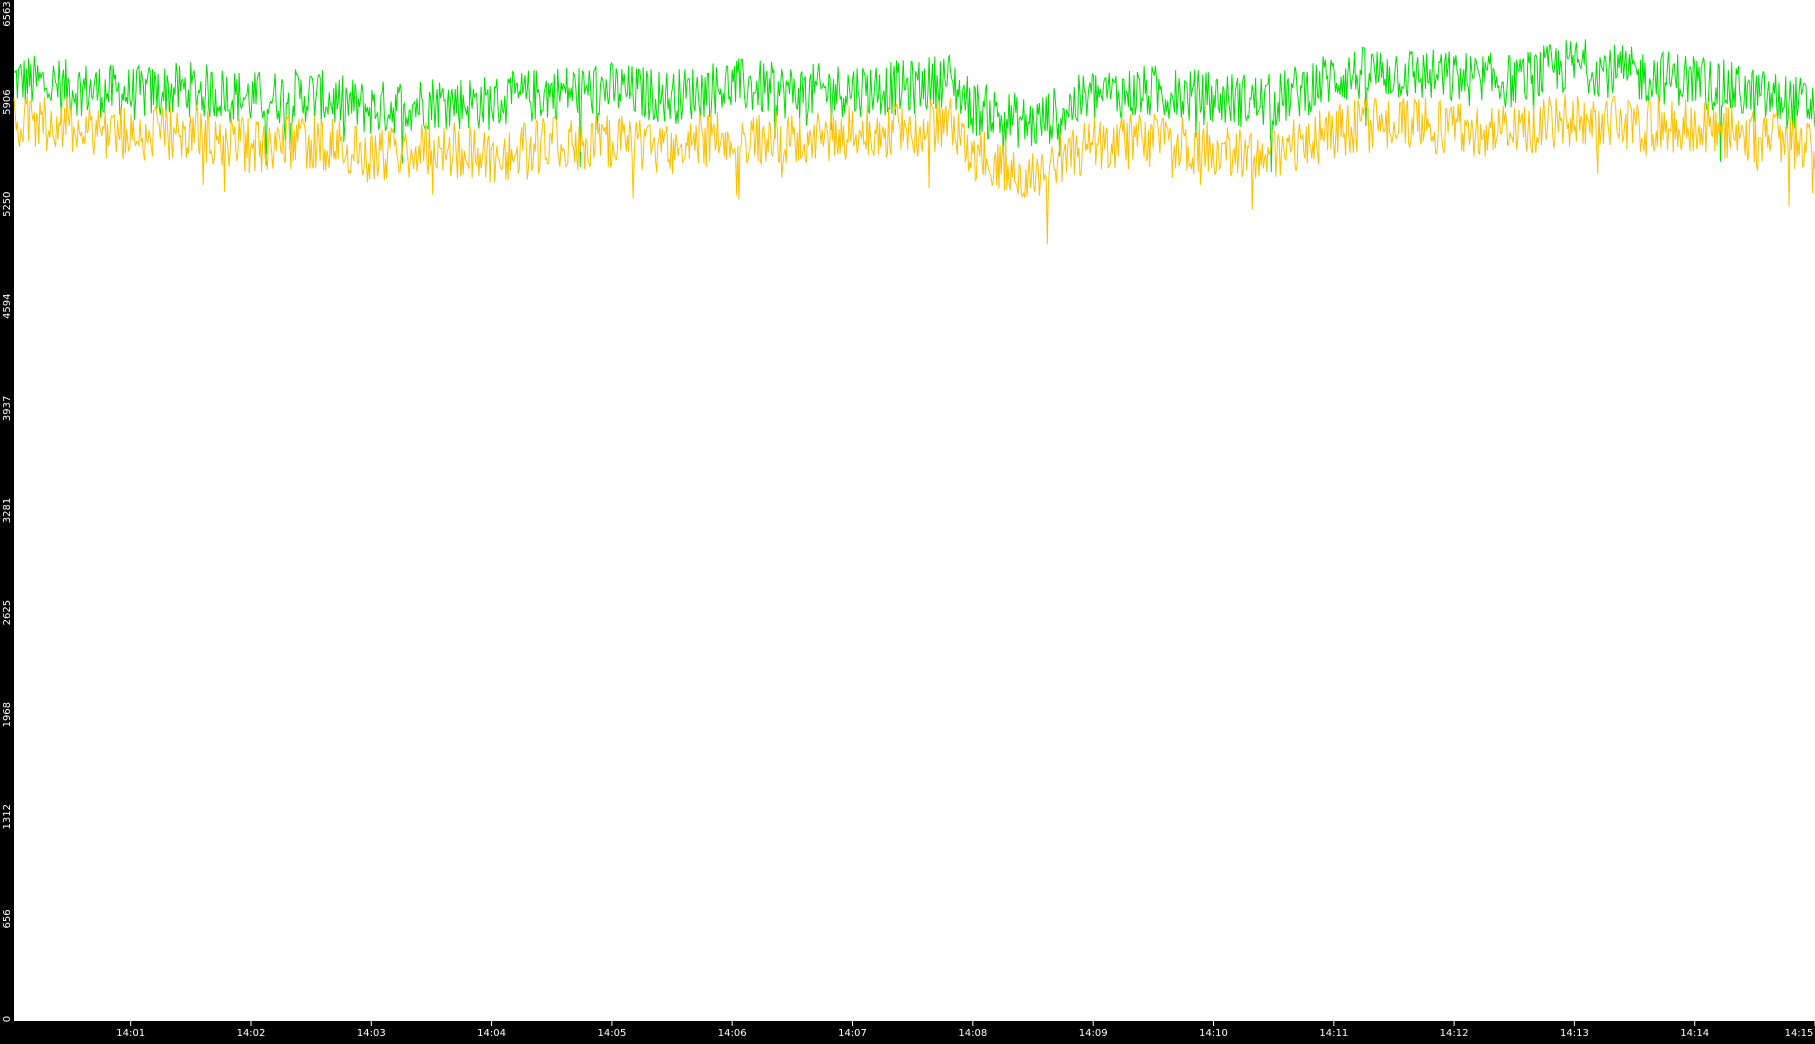 The height and width of the screenshot is (1044, 1815). I want to click on x-tick-label: 14:02, so click(251, 1033).